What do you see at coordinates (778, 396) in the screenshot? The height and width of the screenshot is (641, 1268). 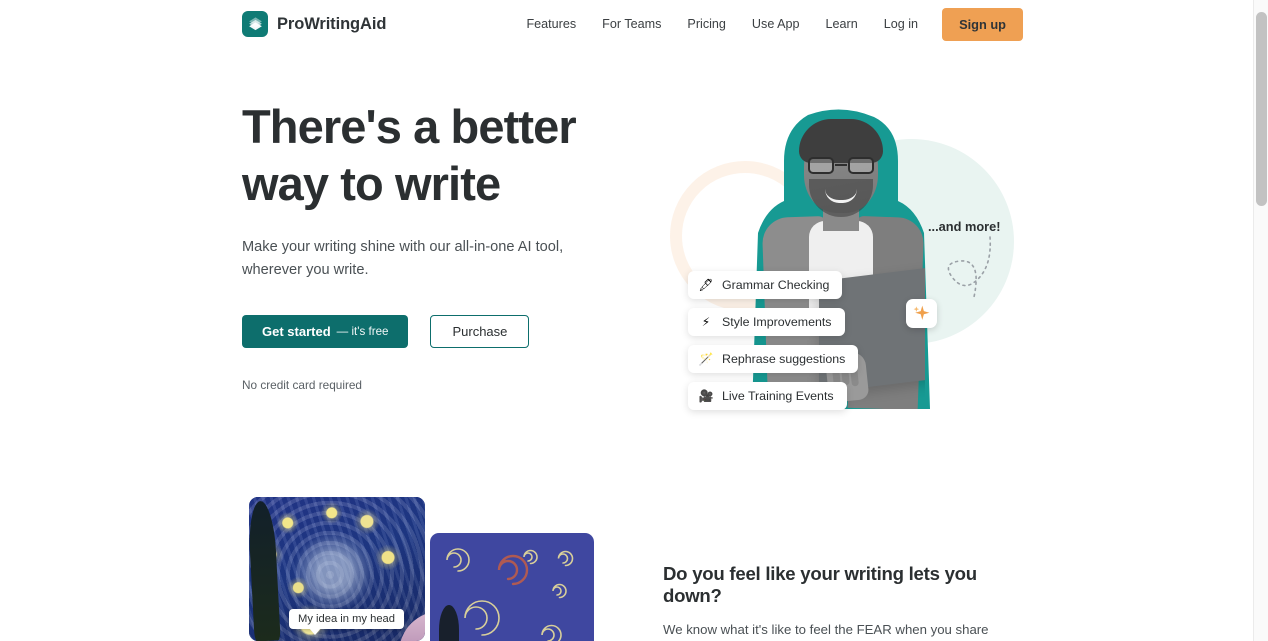 I see `feature-pill-label: Live Training Events` at bounding box center [778, 396].